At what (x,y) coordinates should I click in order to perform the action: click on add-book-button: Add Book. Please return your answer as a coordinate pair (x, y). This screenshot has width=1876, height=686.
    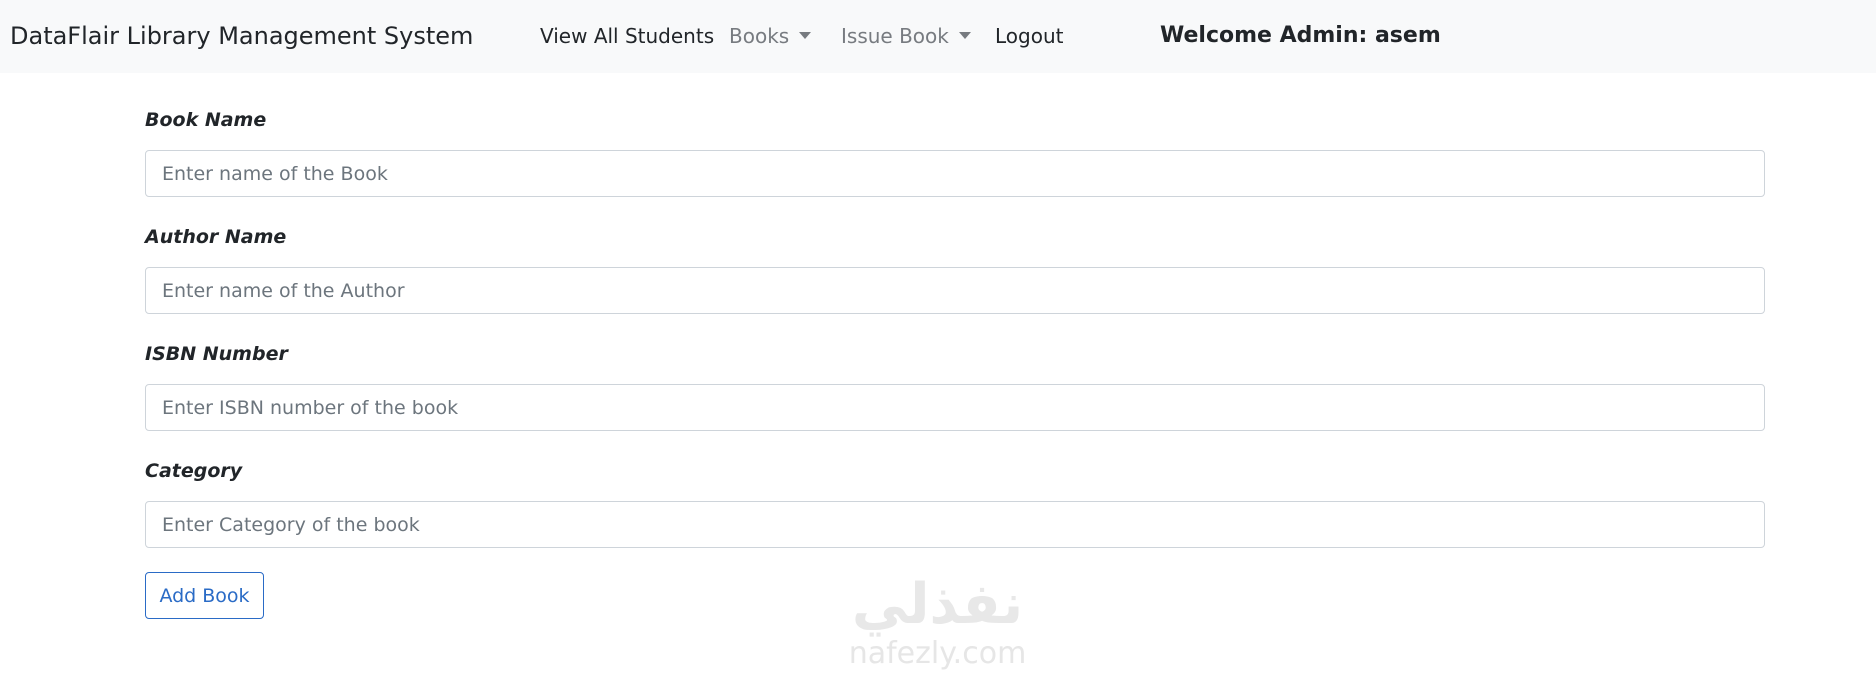
    Looking at the image, I should click on (204, 595).